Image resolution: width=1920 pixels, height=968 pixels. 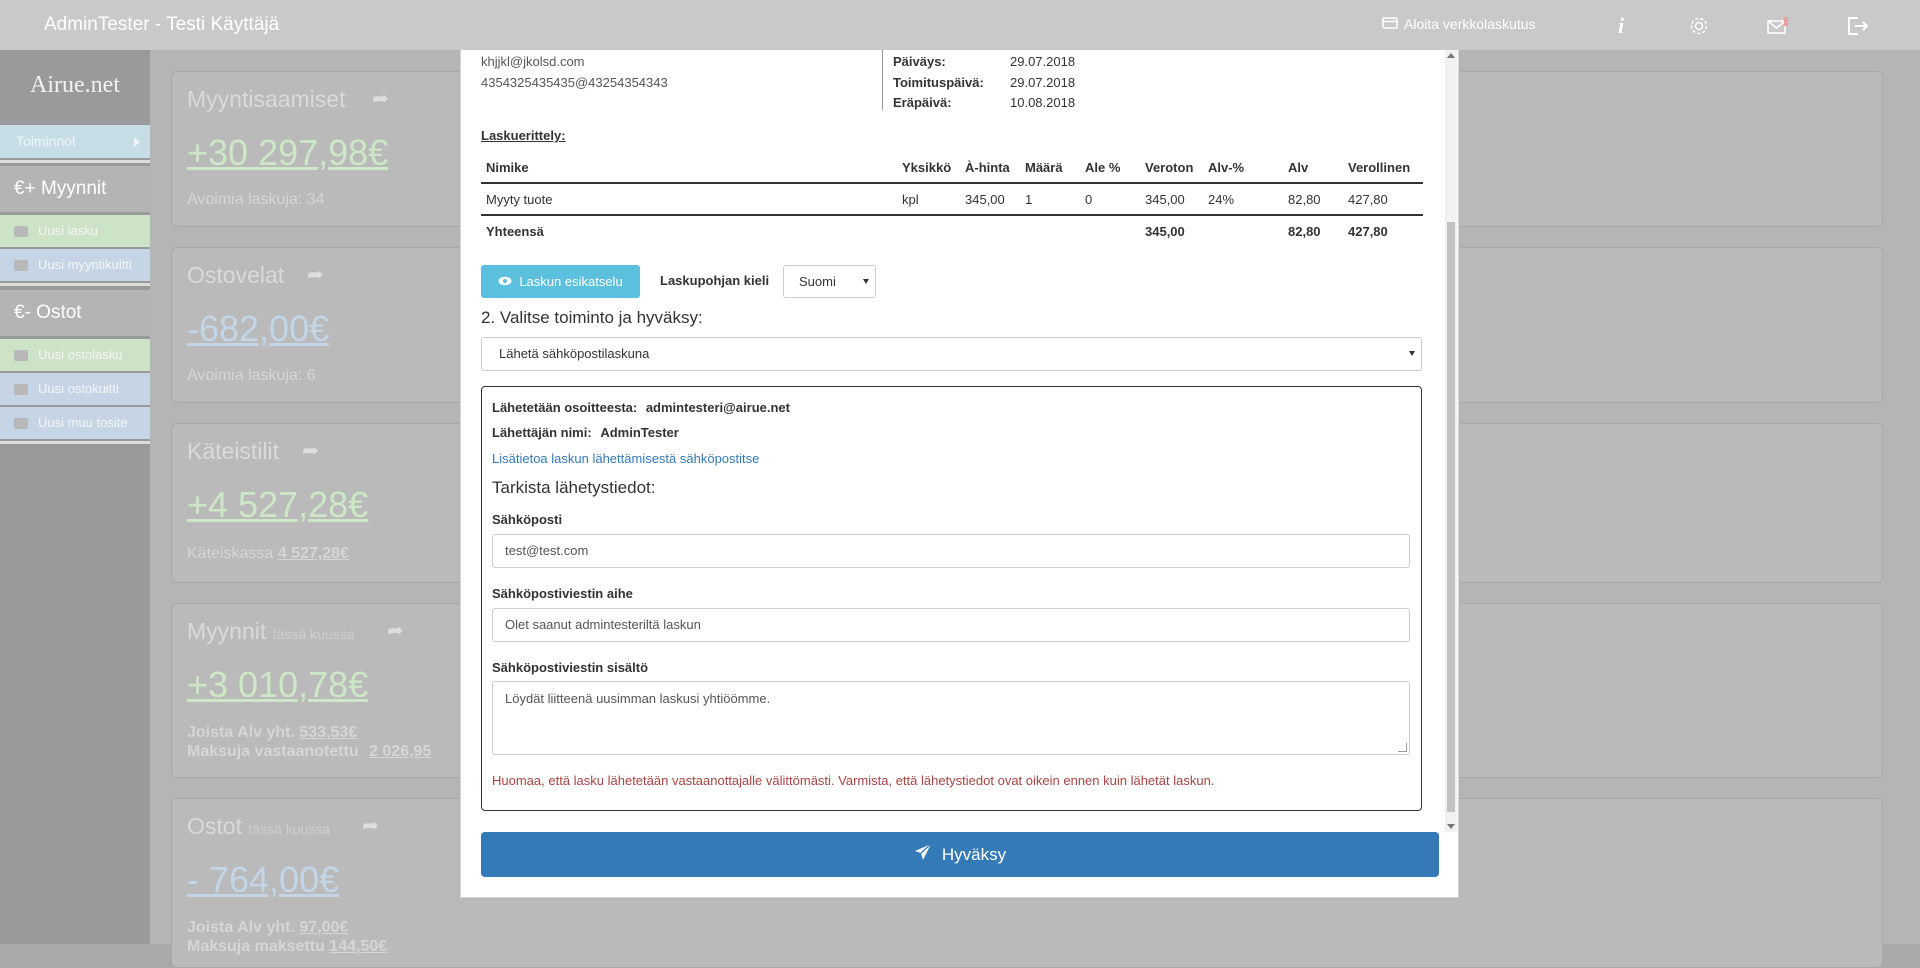 I want to click on sales-paid-label: Maksuja vastaanotettu, so click(x=273, y=751).